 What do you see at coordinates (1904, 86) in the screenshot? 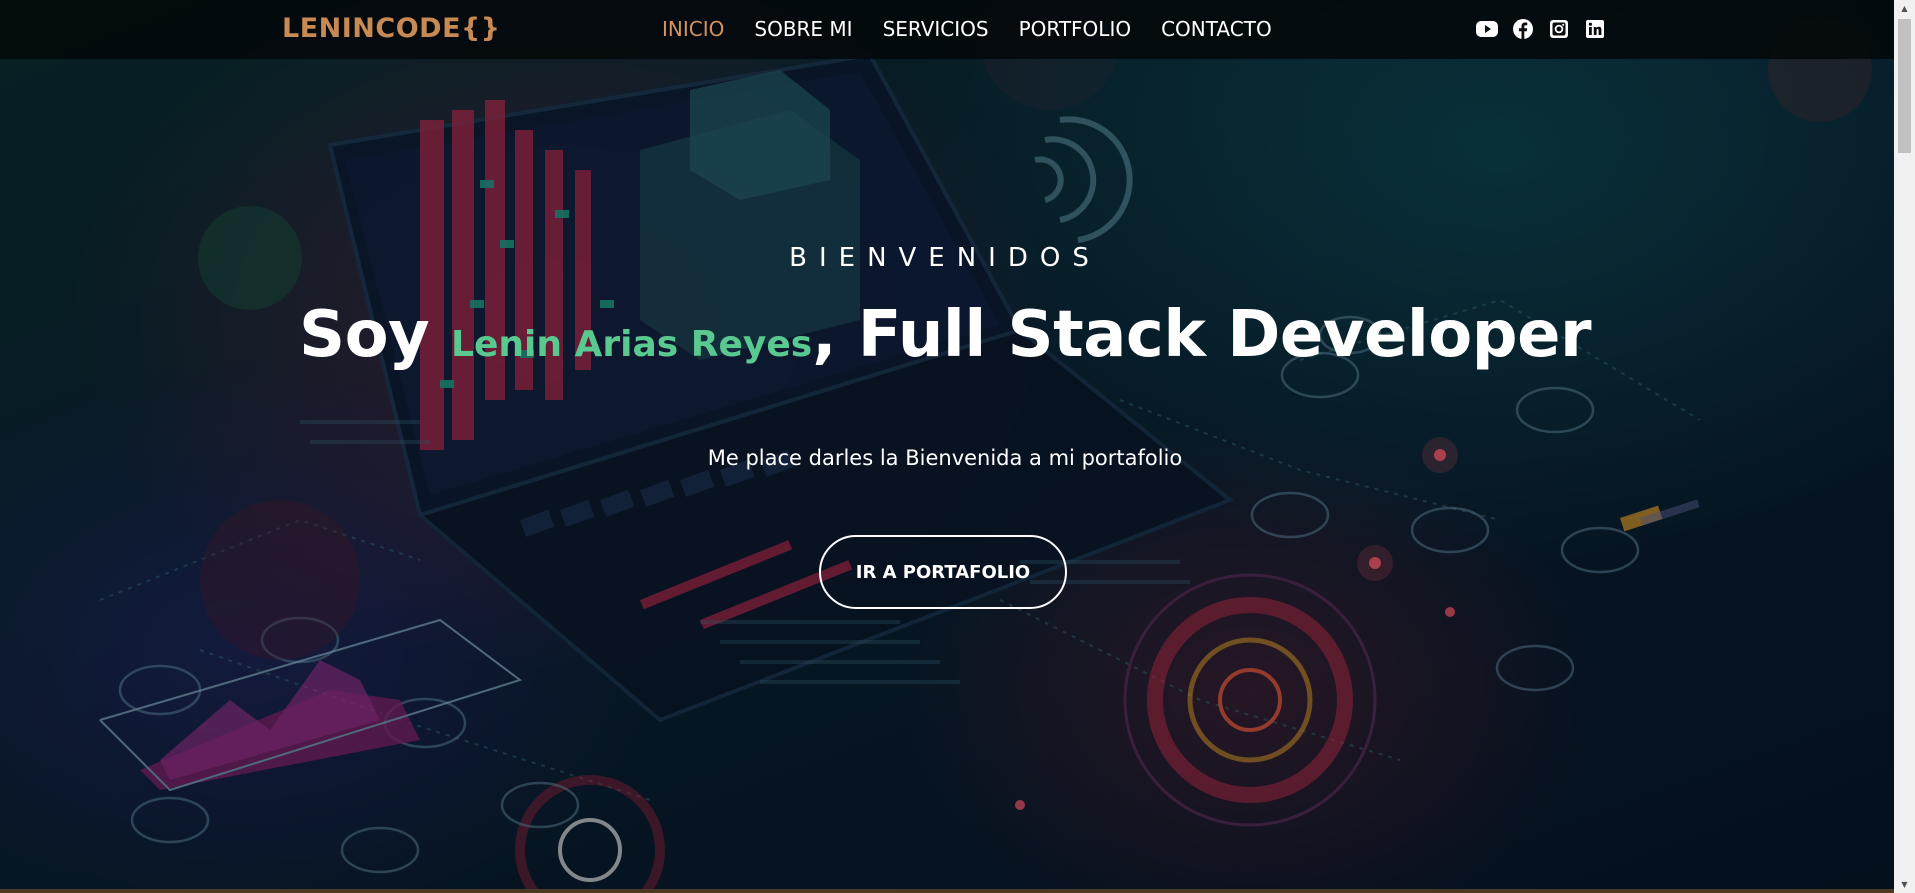
I see `scrollbar-thumb` at bounding box center [1904, 86].